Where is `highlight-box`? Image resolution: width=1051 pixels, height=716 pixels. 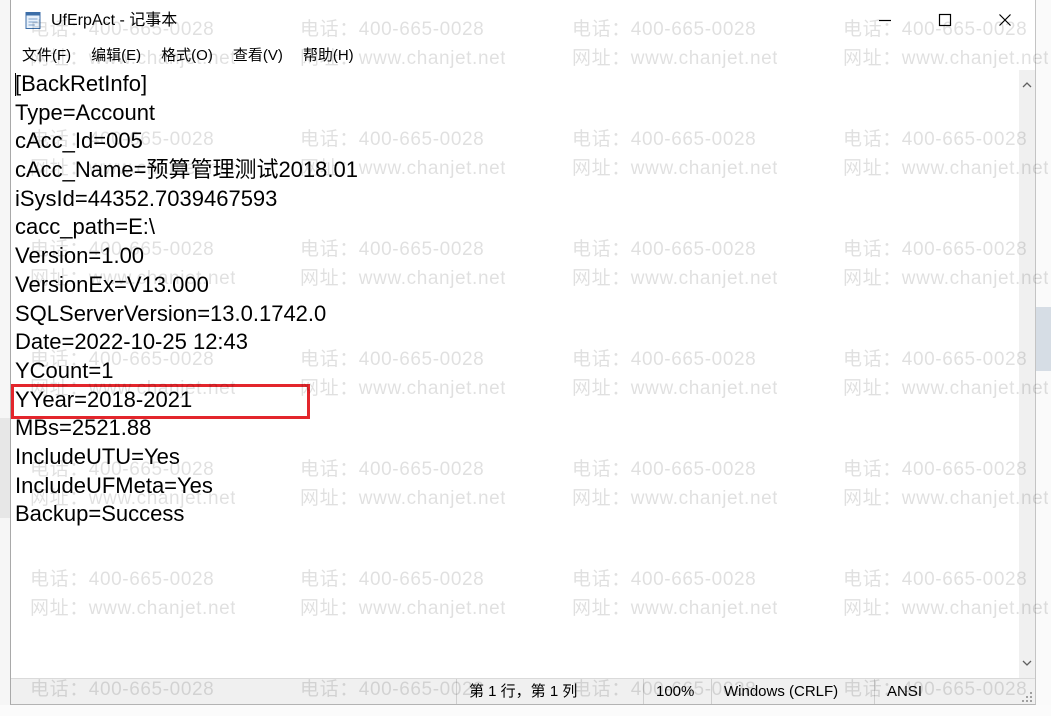
highlight-box is located at coordinates (160, 401).